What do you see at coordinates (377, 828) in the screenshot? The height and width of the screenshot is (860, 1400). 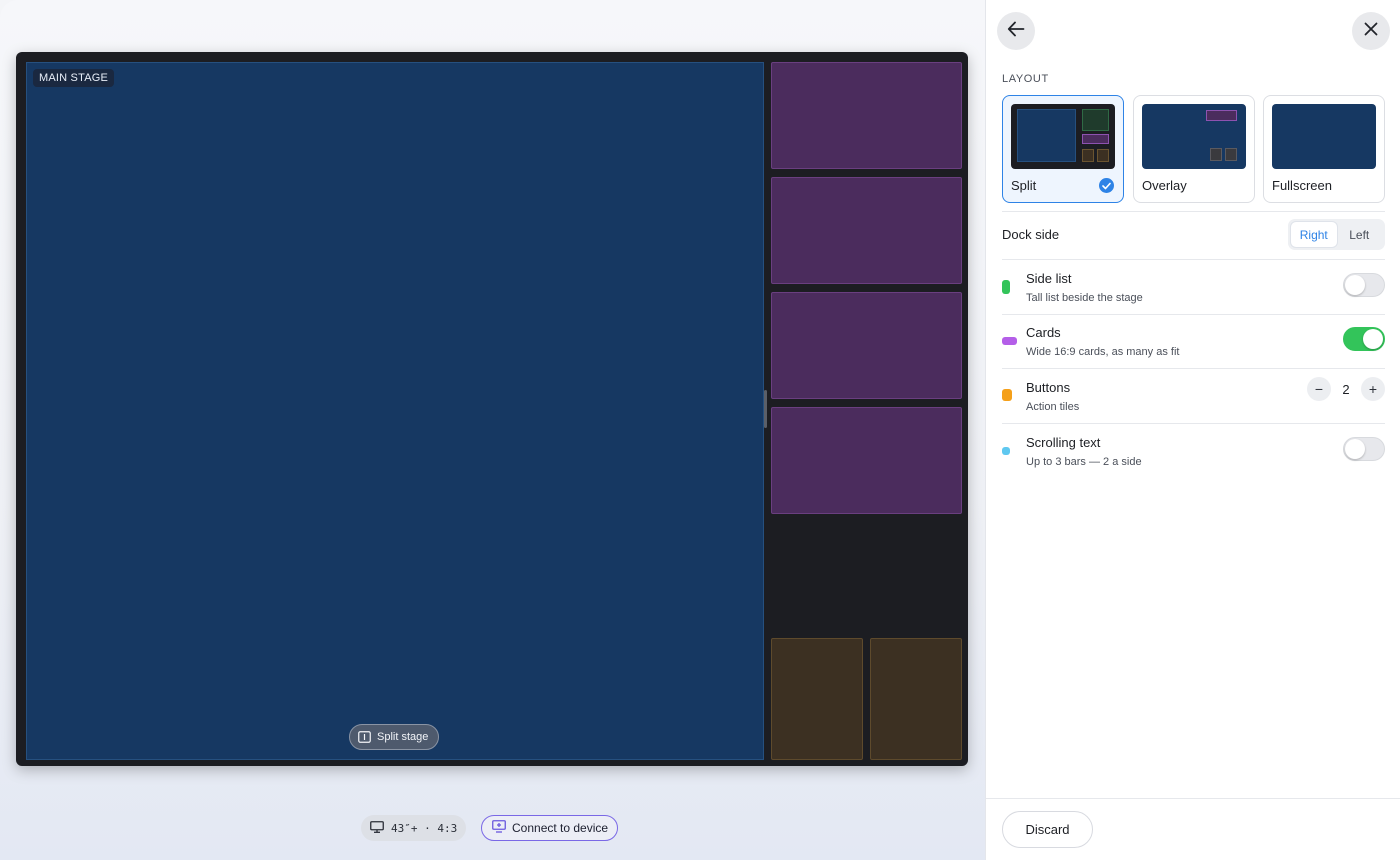 I see `monitor-icon` at bounding box center [377, 828].